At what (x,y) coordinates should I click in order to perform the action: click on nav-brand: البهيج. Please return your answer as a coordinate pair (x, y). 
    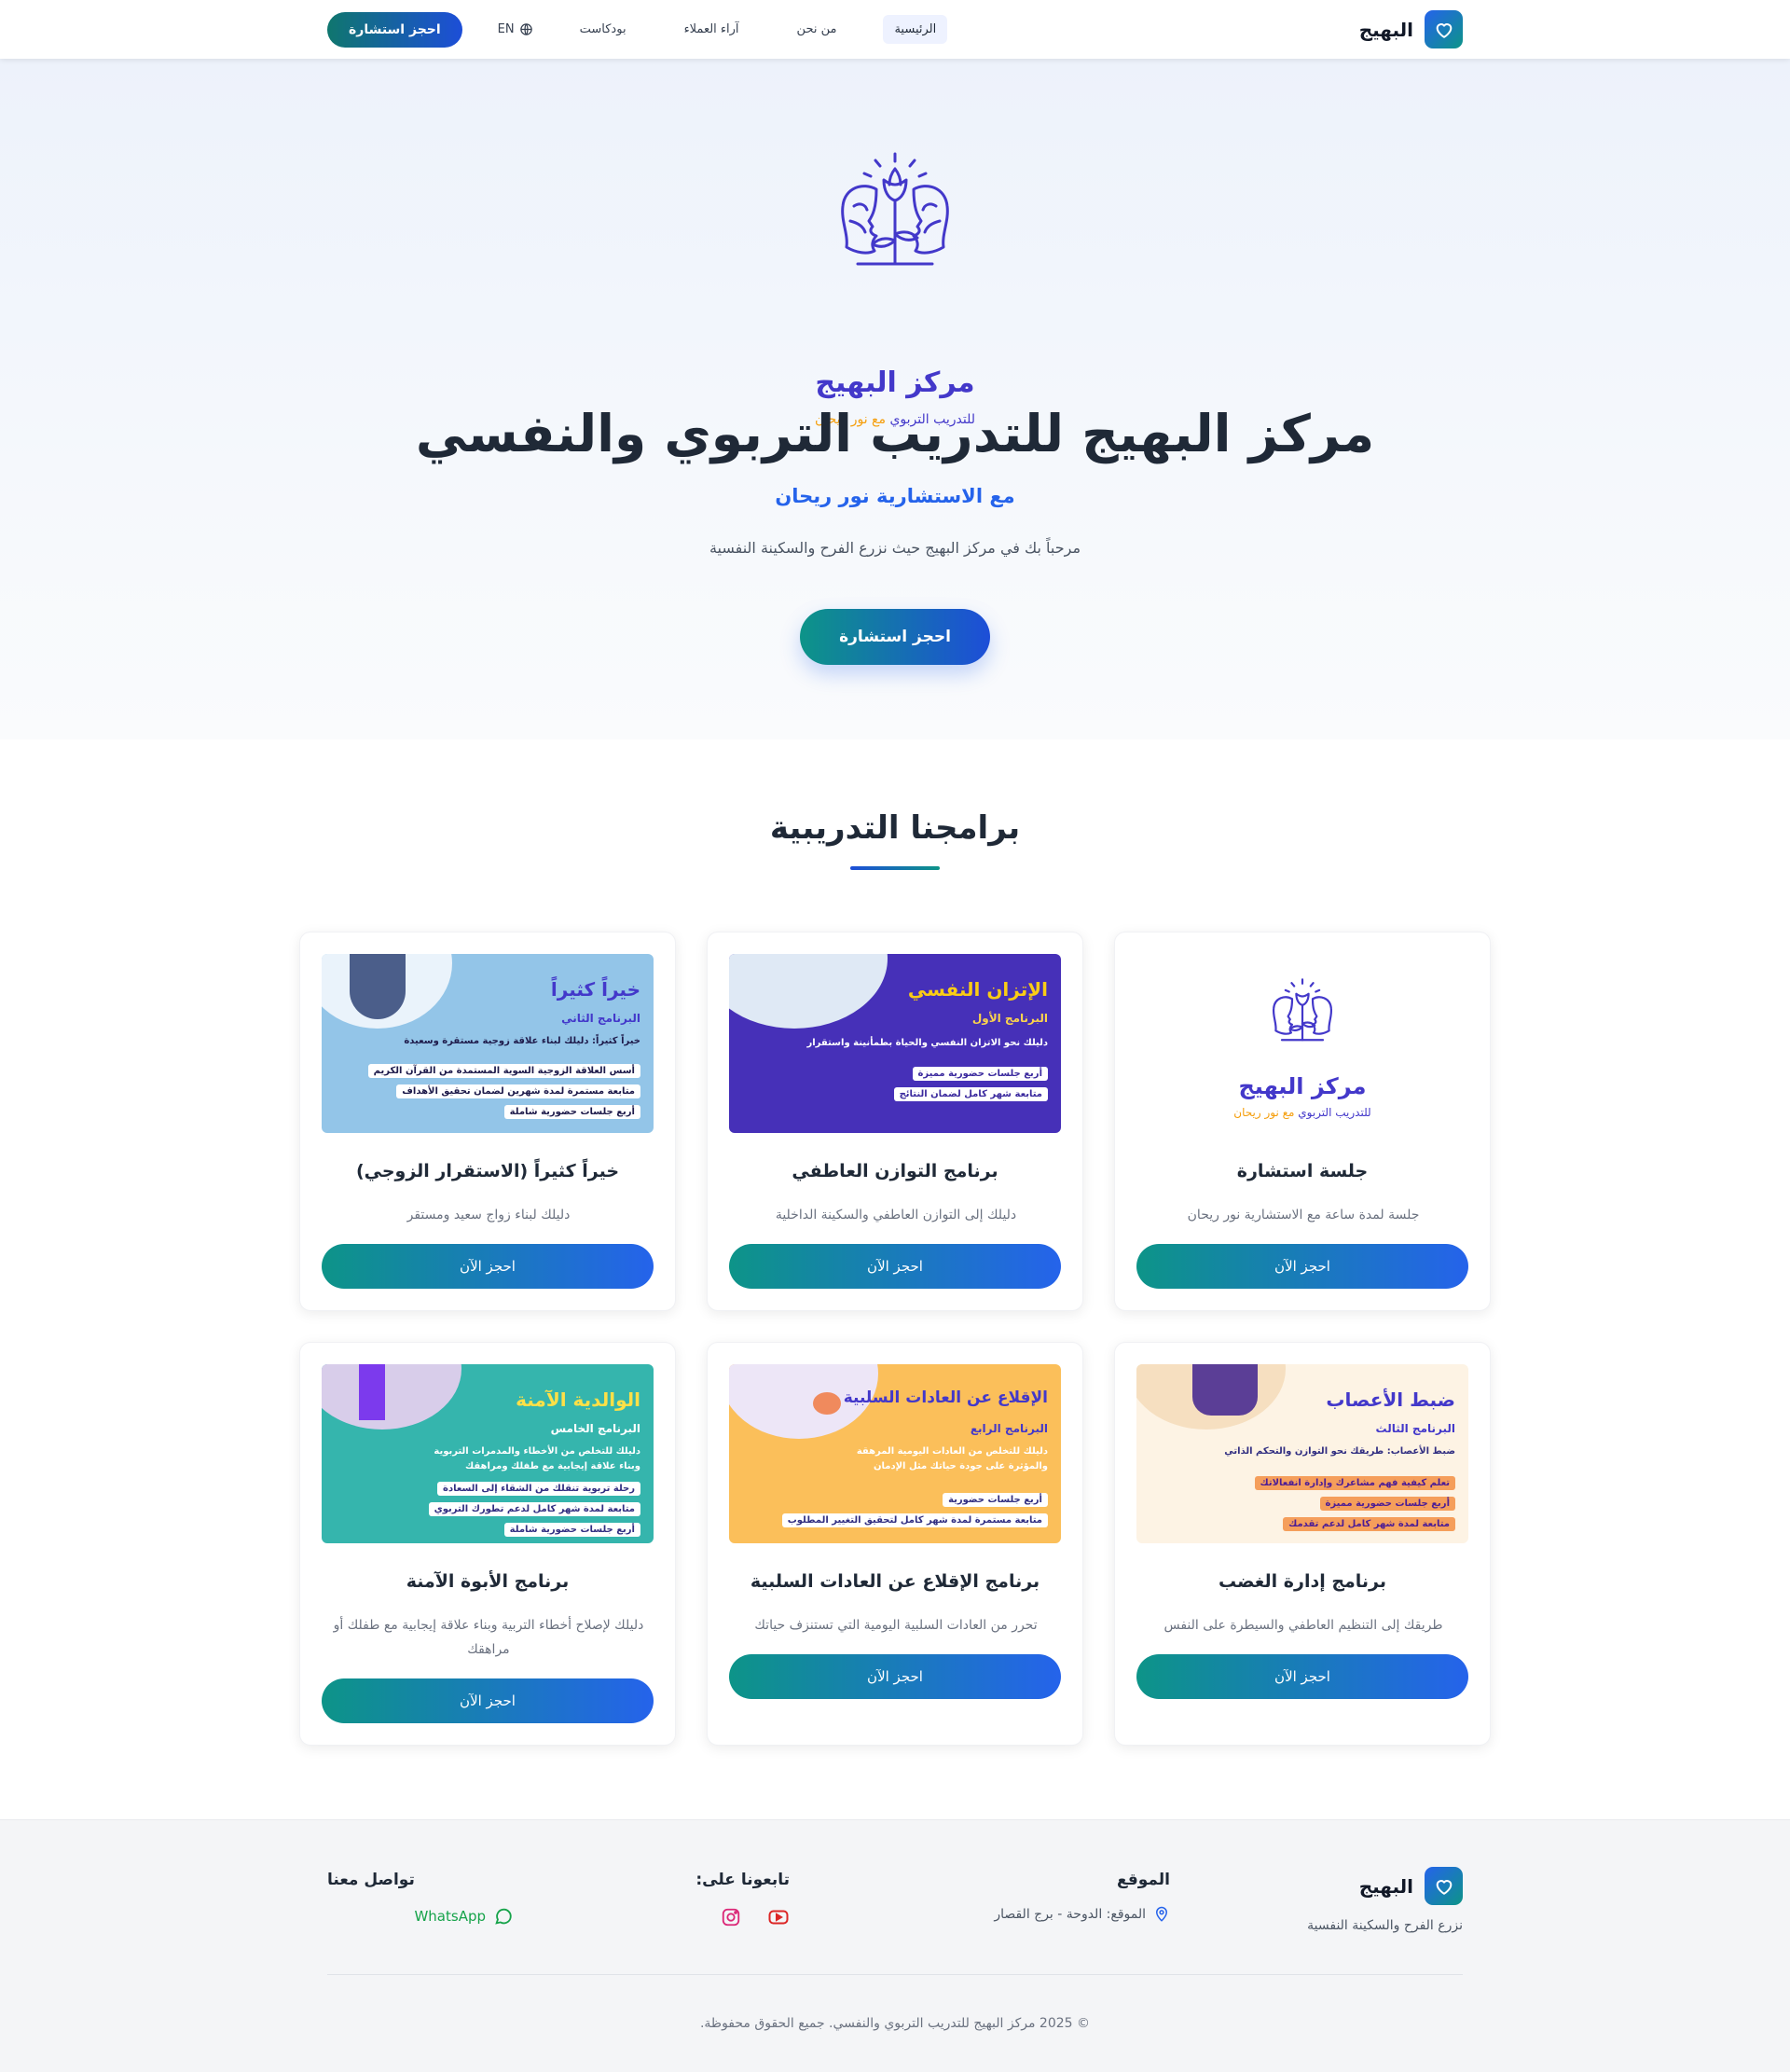
    Looking at the image, I should click on (1411, 29).